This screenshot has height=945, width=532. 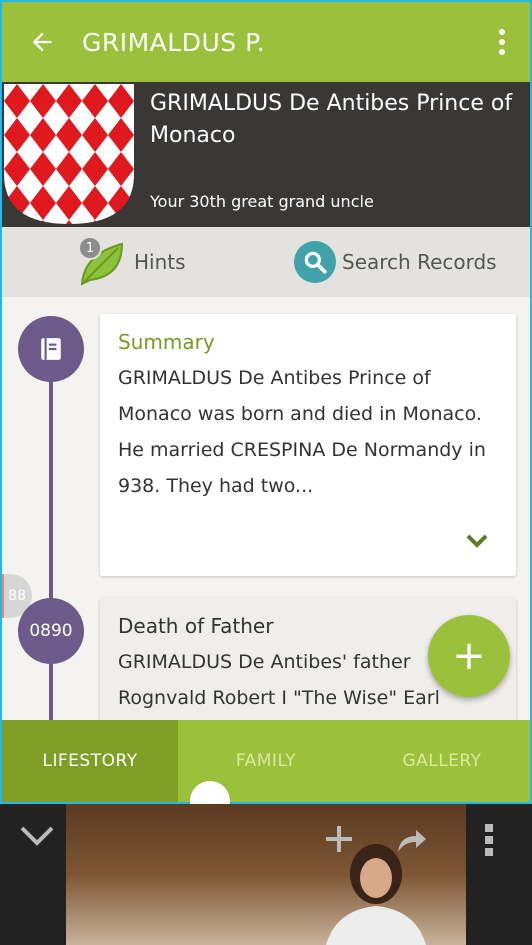 I want to click on back-button, so click(x=42, y=42).